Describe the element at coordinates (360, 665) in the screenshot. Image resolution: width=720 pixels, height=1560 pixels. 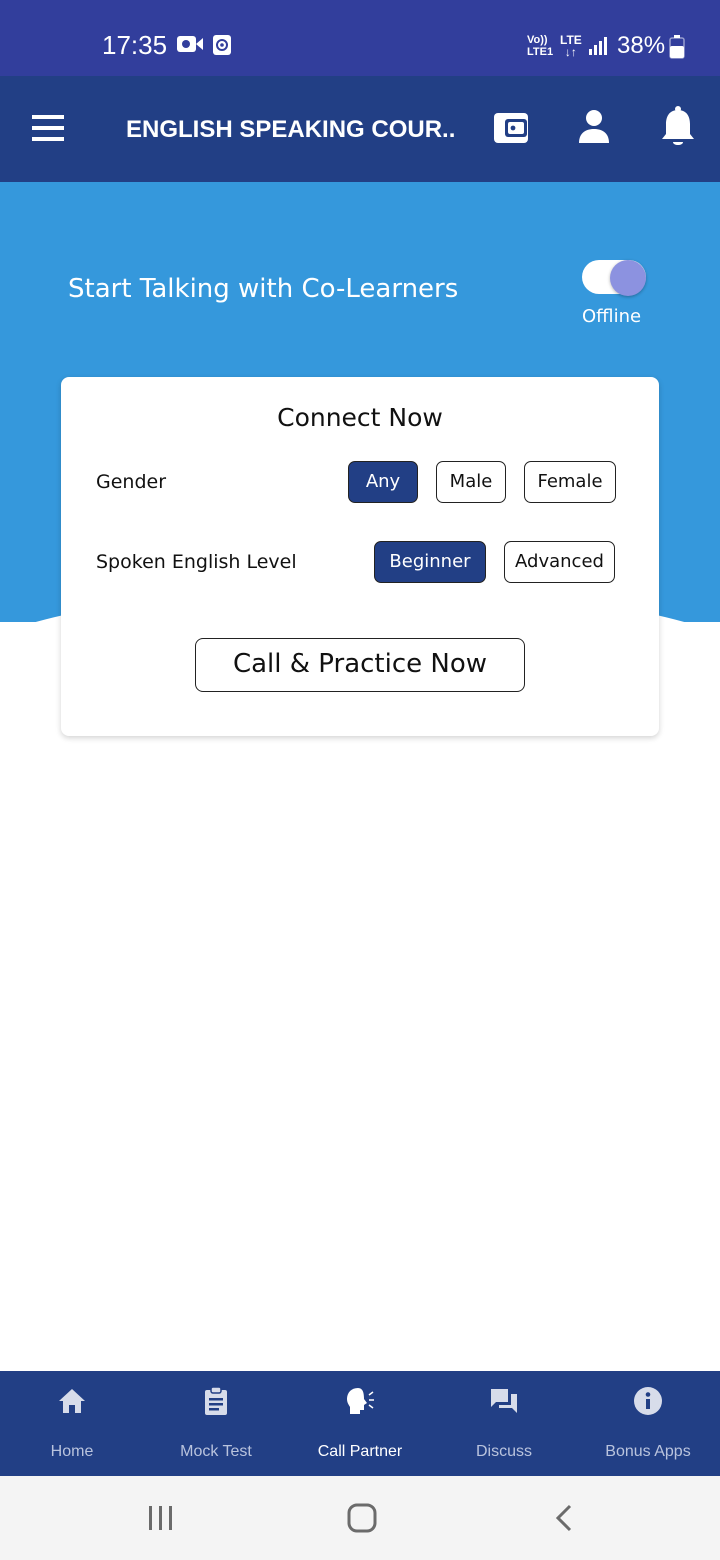
I see `call-practice-button: Call & Practice Now` at that location.